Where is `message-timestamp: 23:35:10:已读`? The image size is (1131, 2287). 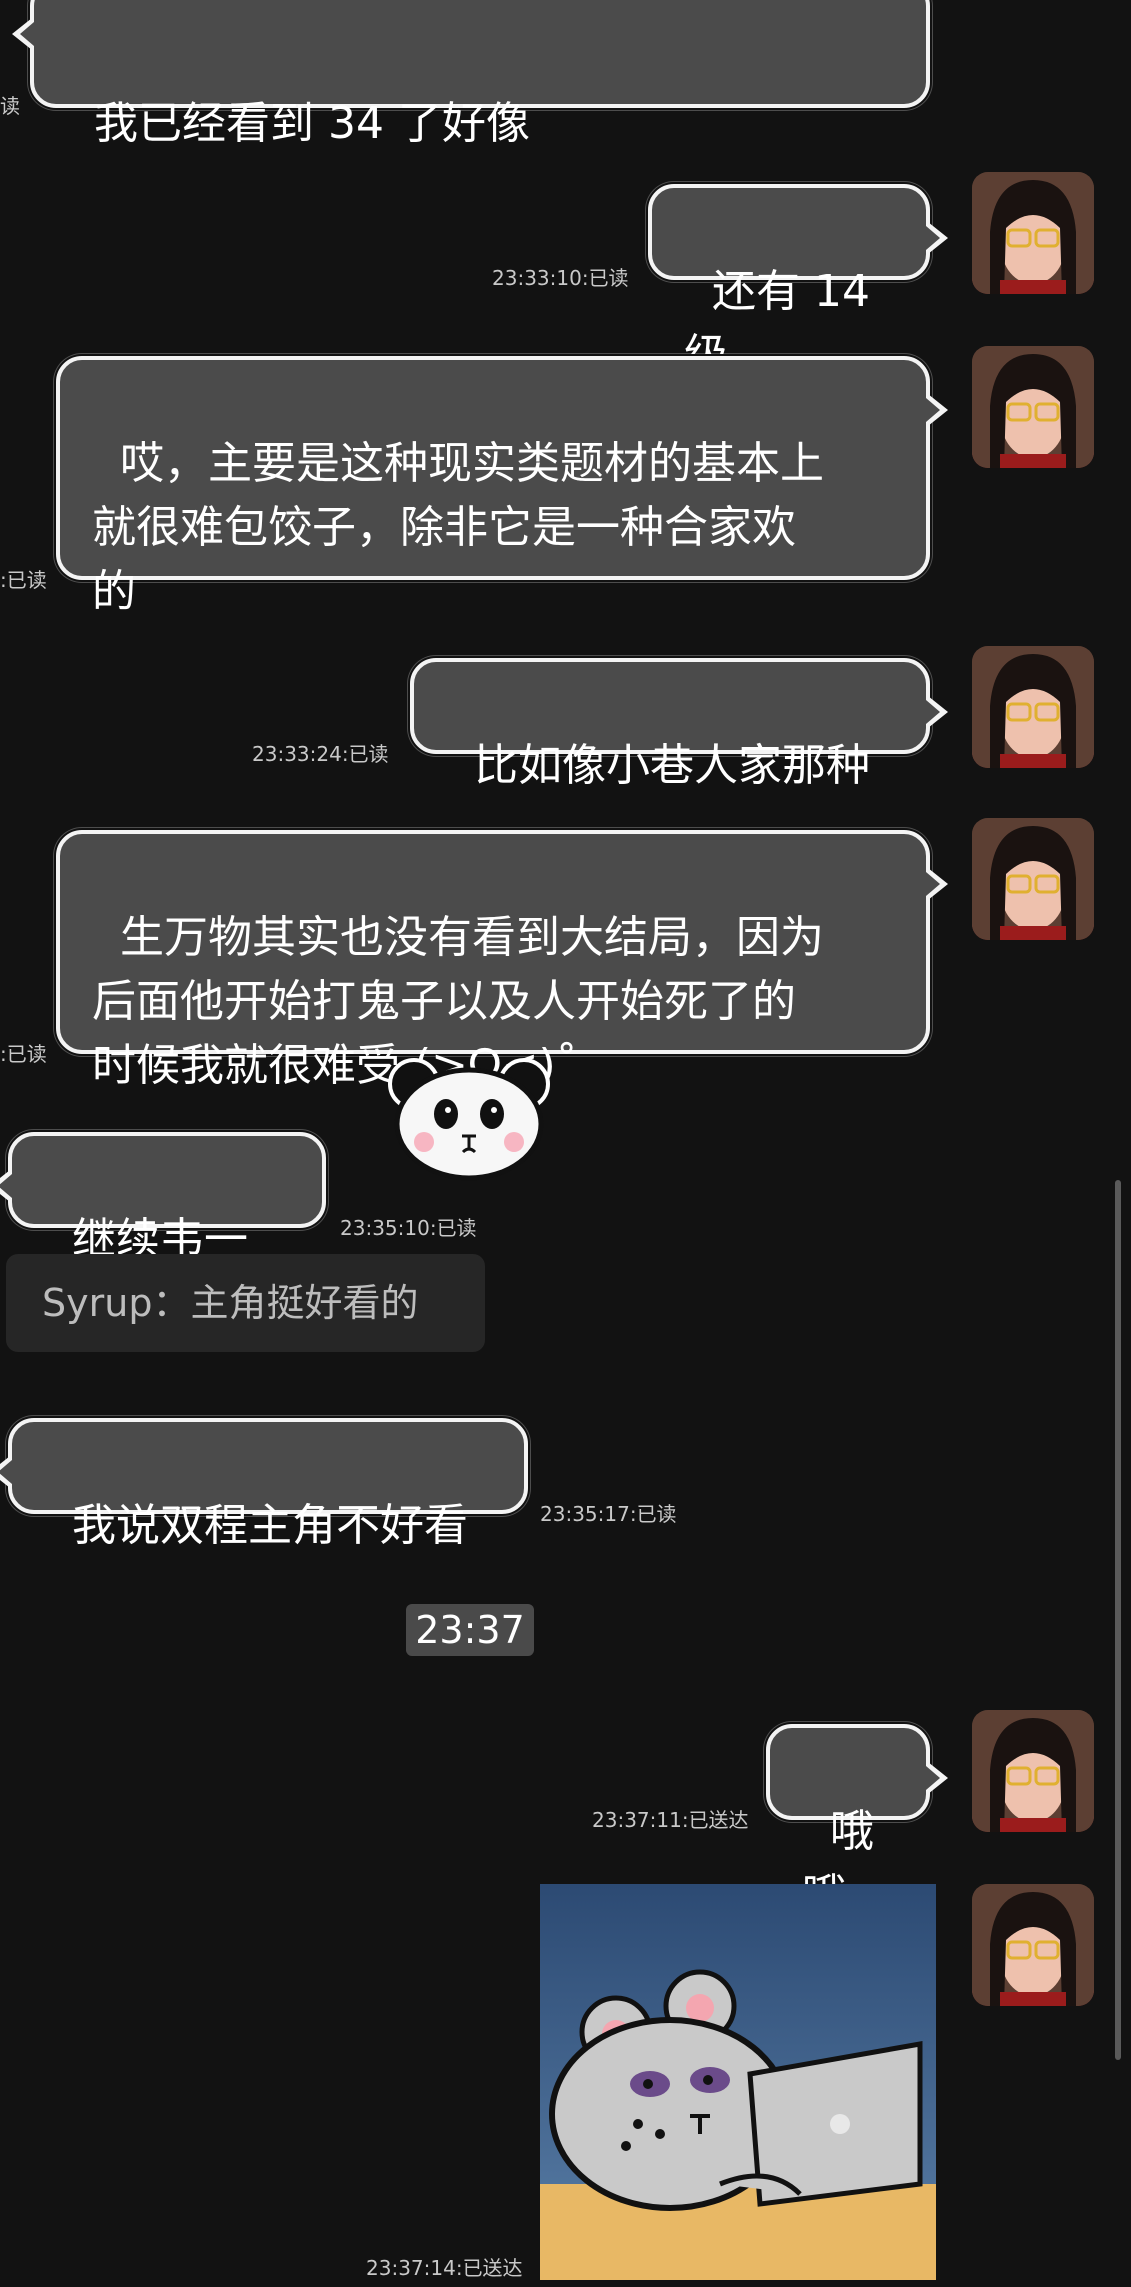
message-timestamp: 23:35:10:已读 is located at coordinates (408, 1228).